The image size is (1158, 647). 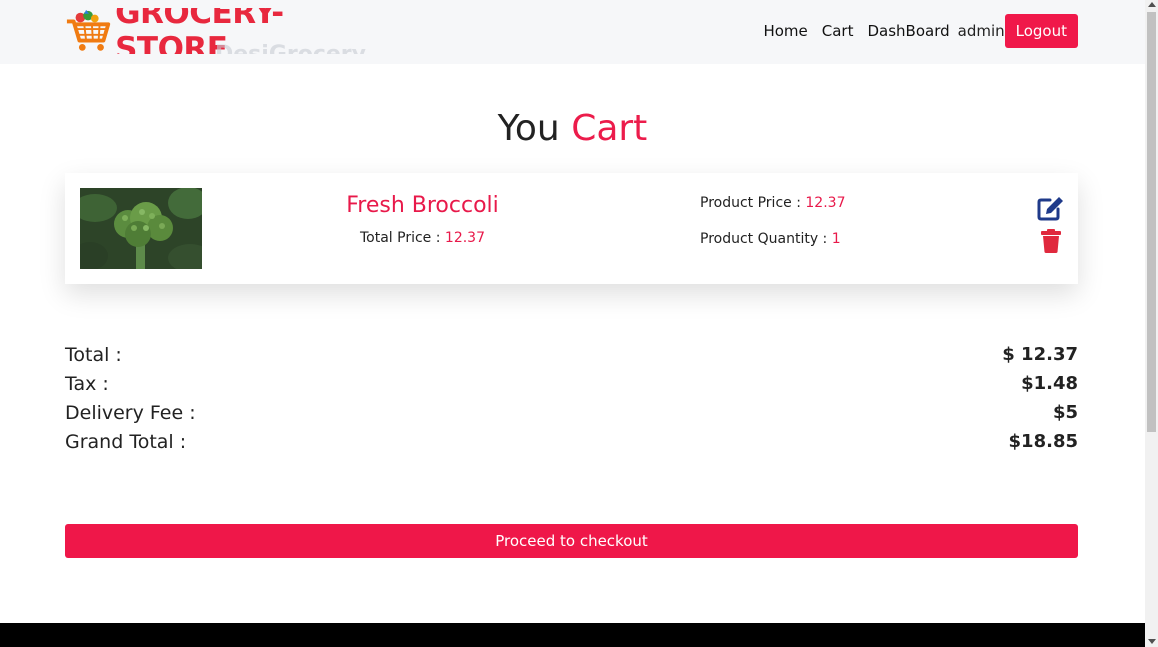 What do you see at coordinates (753, 203) in the screenshot?
I see `product-price-label: Product Price :` at bounding box center [753, 203].